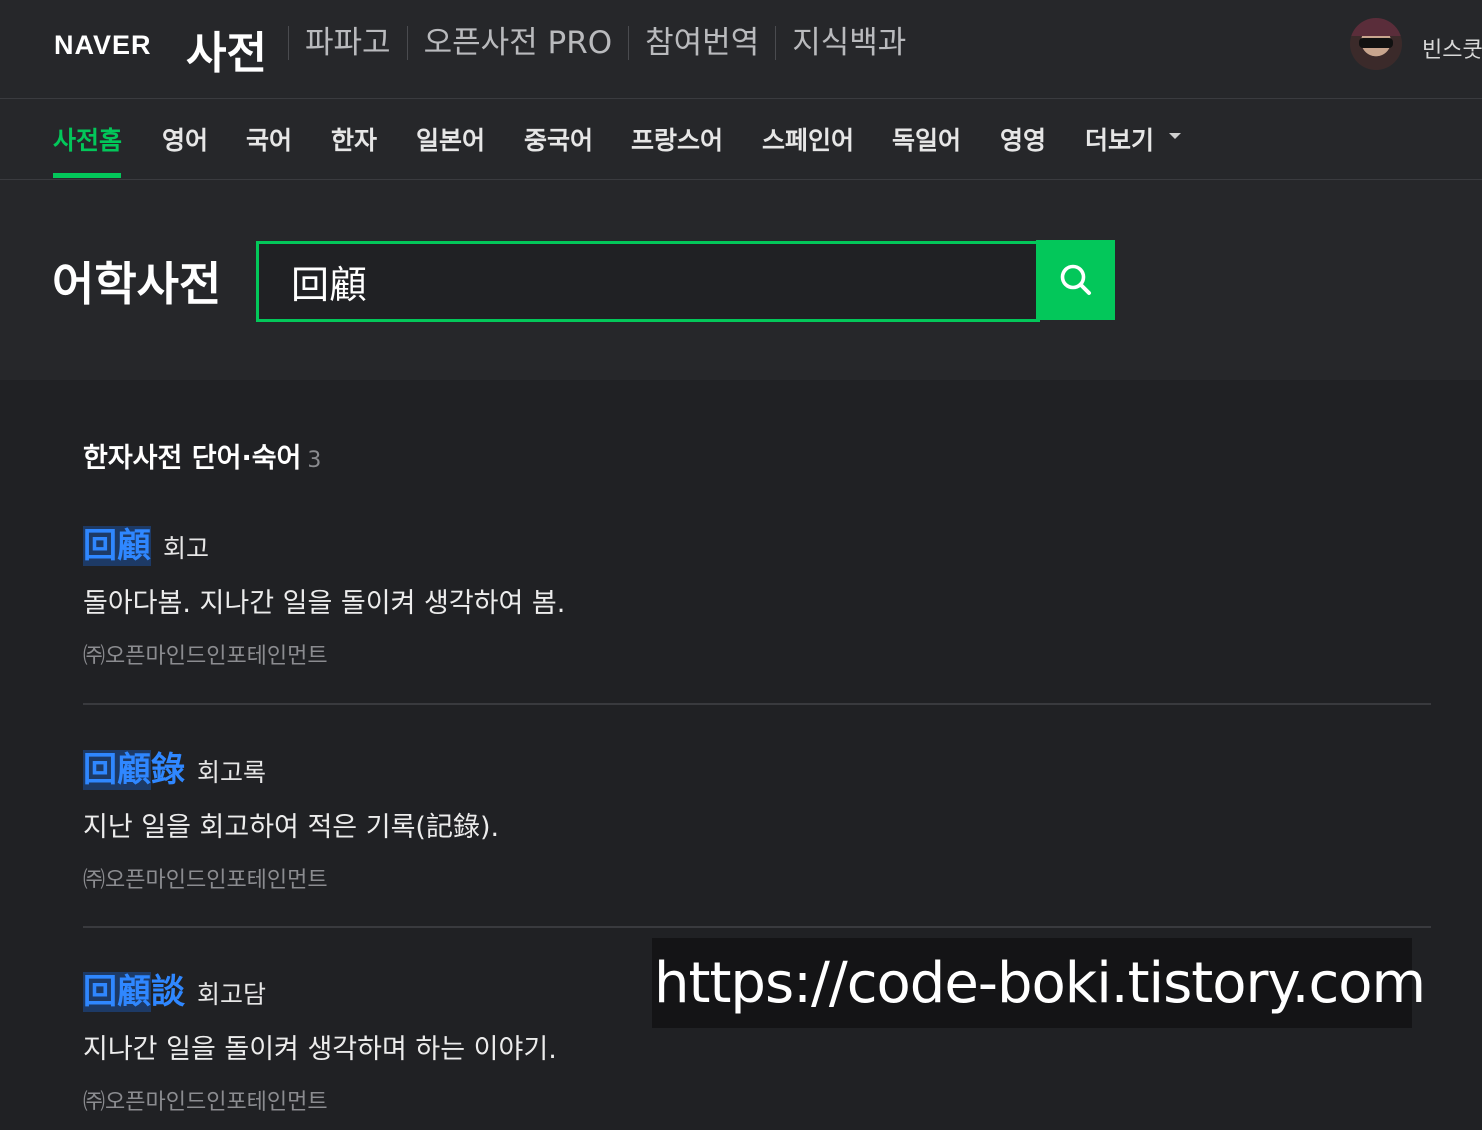 This screenshot has height=1130, width=1482. What do you see at coordinates (232, 772) in the screenshot?
I see `word-reading: 회고록` at bounding box center [232, 772].